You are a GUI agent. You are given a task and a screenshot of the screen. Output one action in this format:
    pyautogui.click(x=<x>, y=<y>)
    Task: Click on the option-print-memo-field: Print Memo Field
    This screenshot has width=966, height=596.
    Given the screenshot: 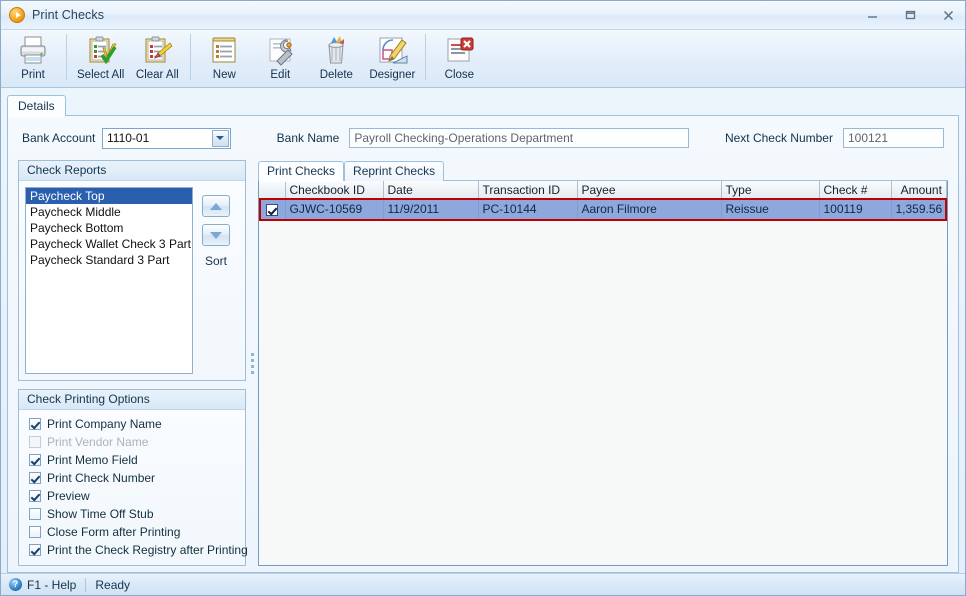 What is the action you would take?
    pyautogui.click(x=137, y=460)
    